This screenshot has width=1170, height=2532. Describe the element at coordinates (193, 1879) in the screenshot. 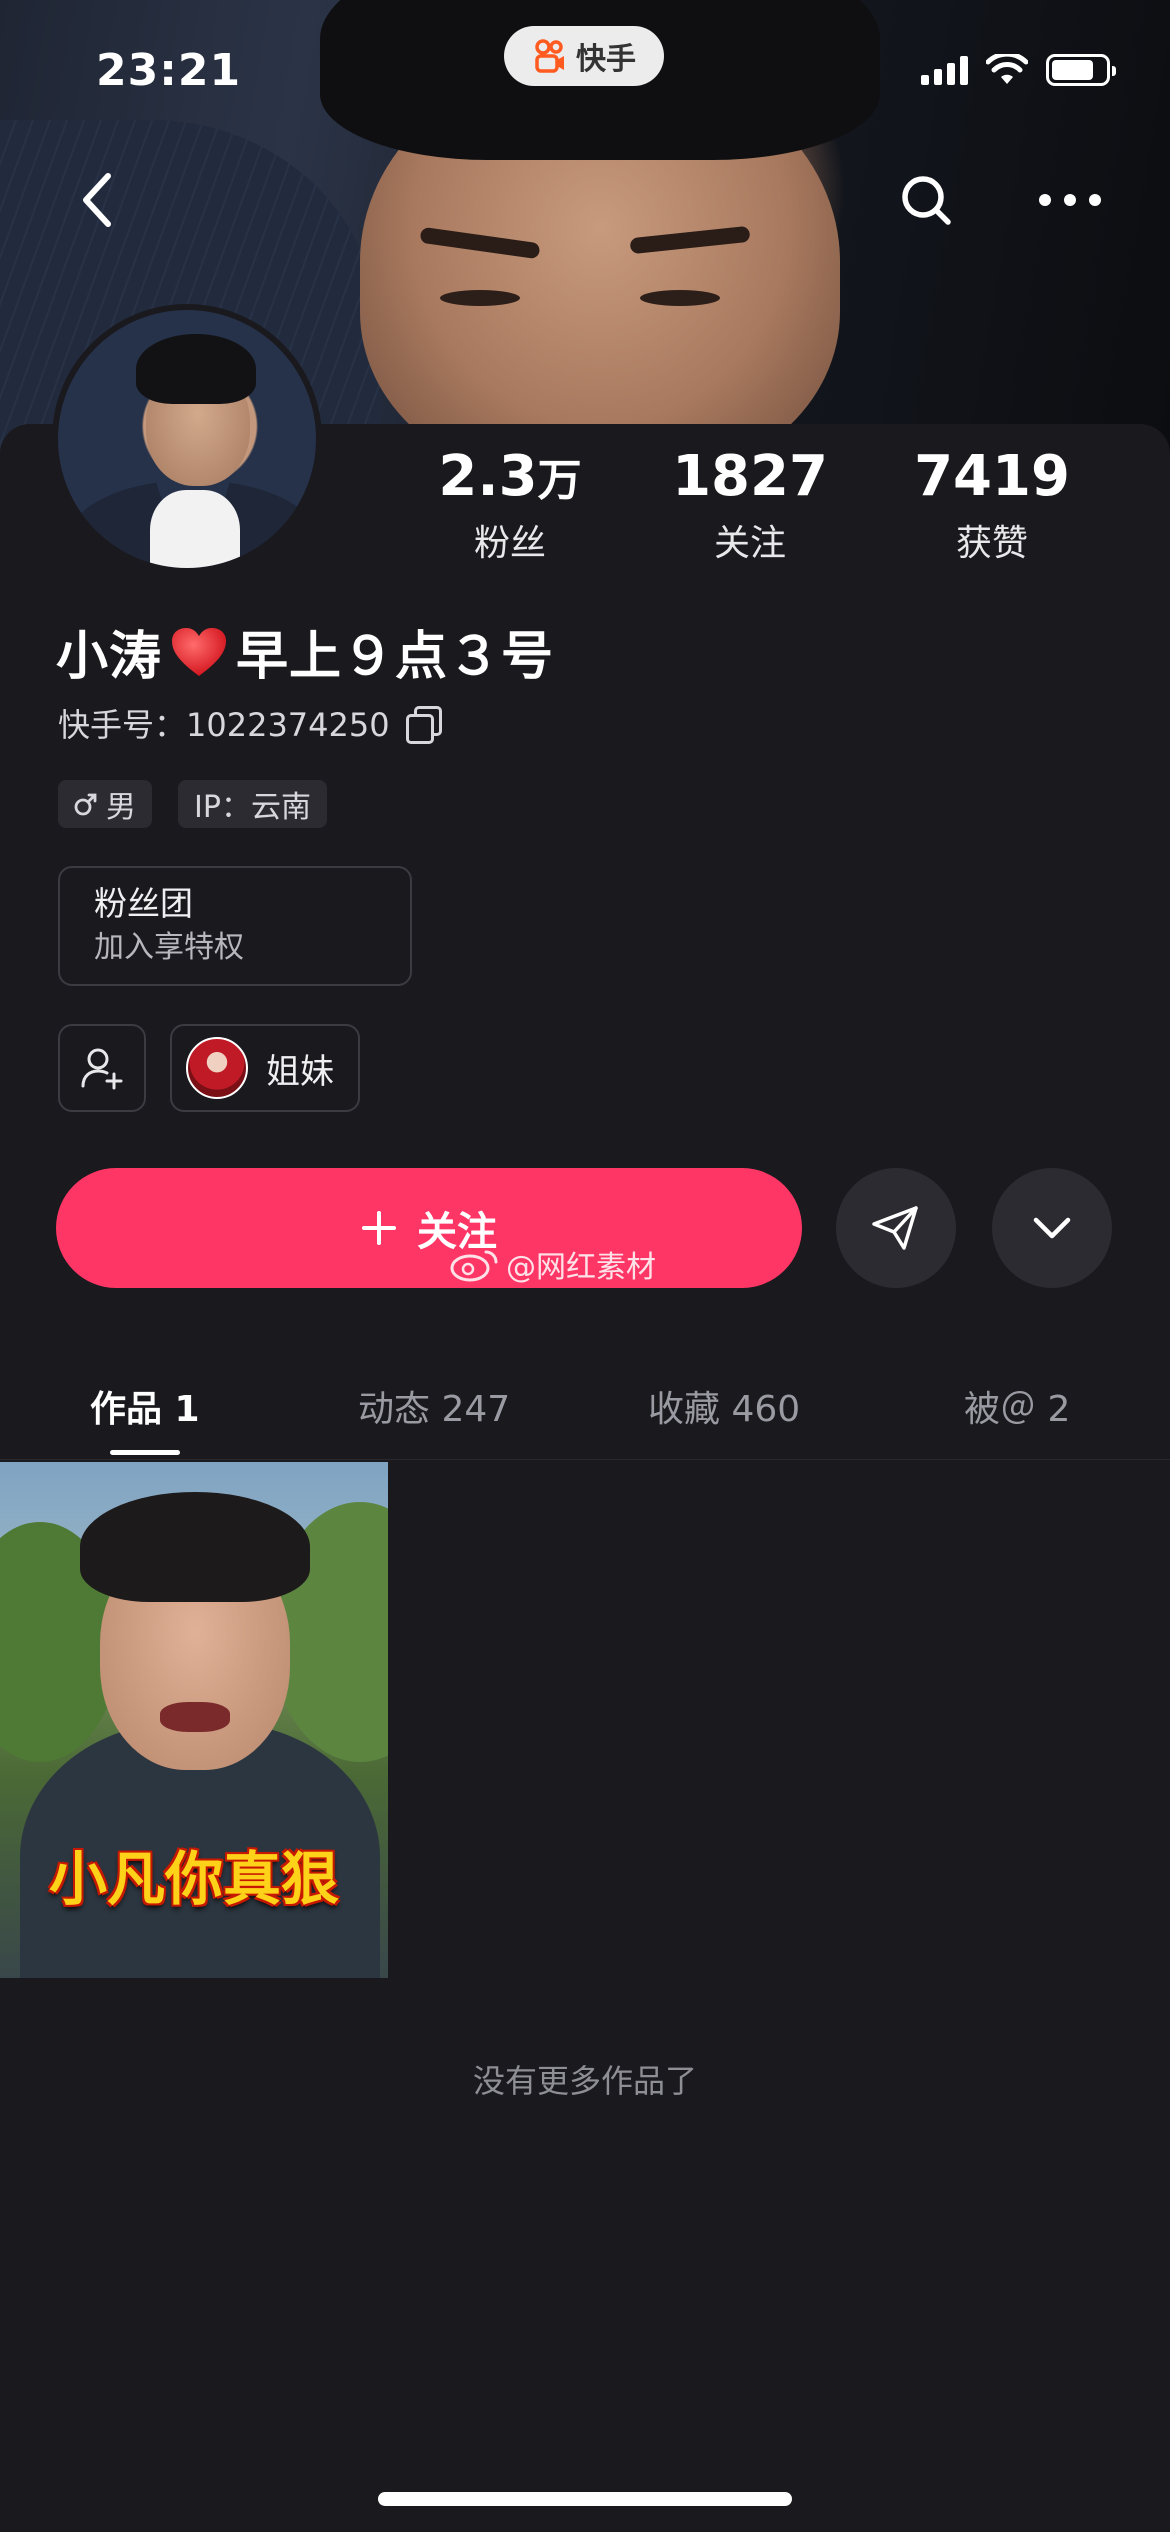

I see `work-caption: 小凡你真狠` at that location.